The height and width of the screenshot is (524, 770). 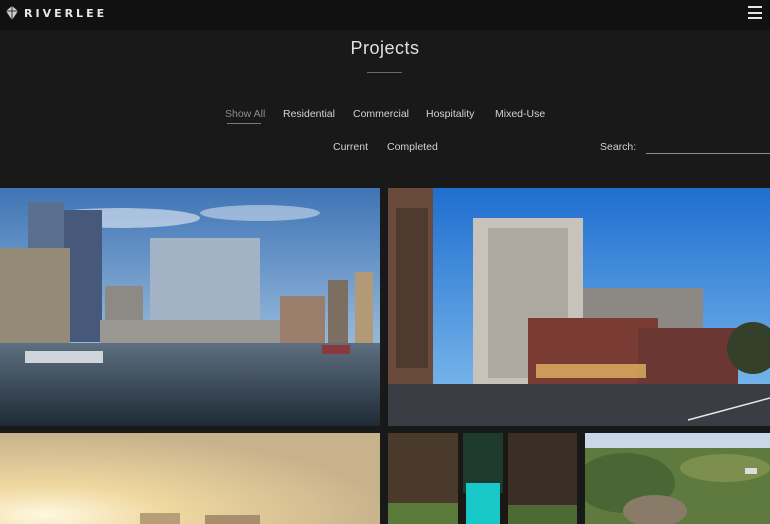 What do you see at coordinates (618, 147) in the screenshot?
I see `search-label: Search:` at bounding box center [618, 147].